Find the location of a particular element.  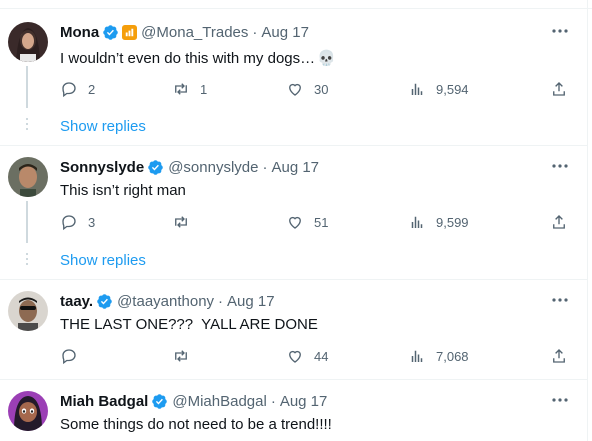

display-name: Sonnyslyde is located at coordinates (102, 167).